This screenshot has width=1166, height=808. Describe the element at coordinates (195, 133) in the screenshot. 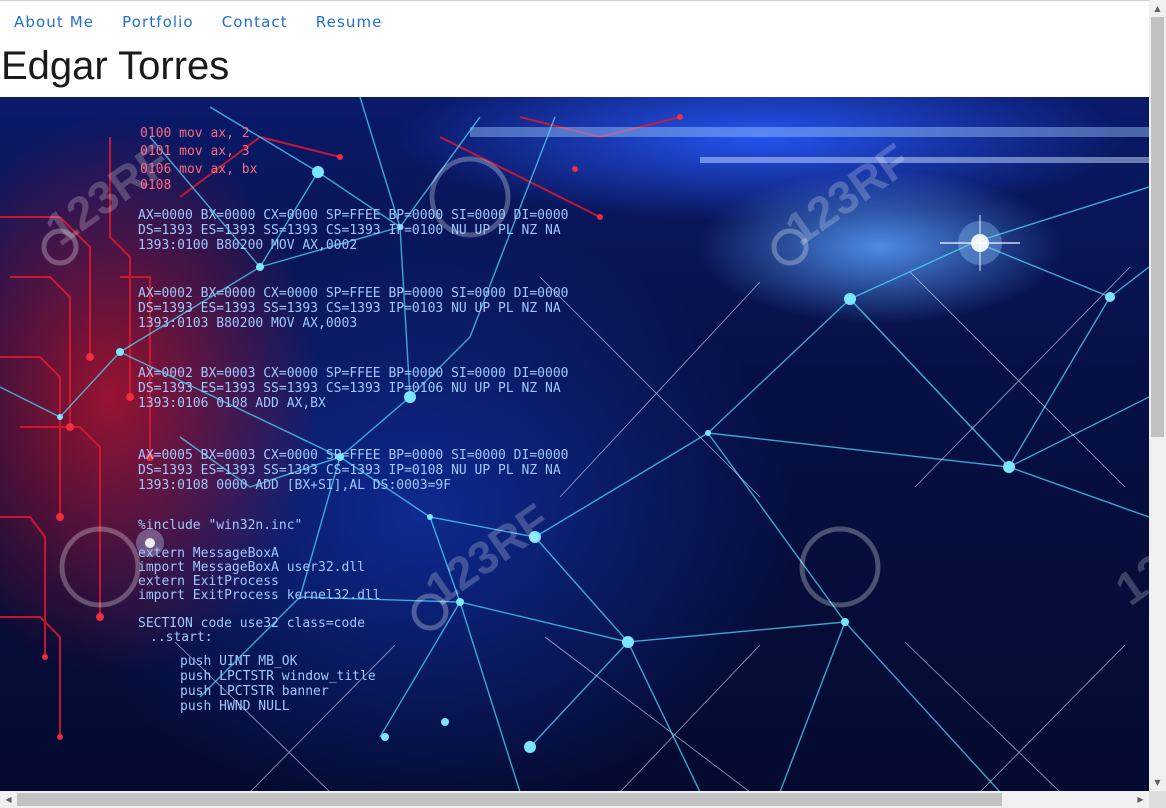

I see `code-line: 0100 mov ax, 2` at that location.